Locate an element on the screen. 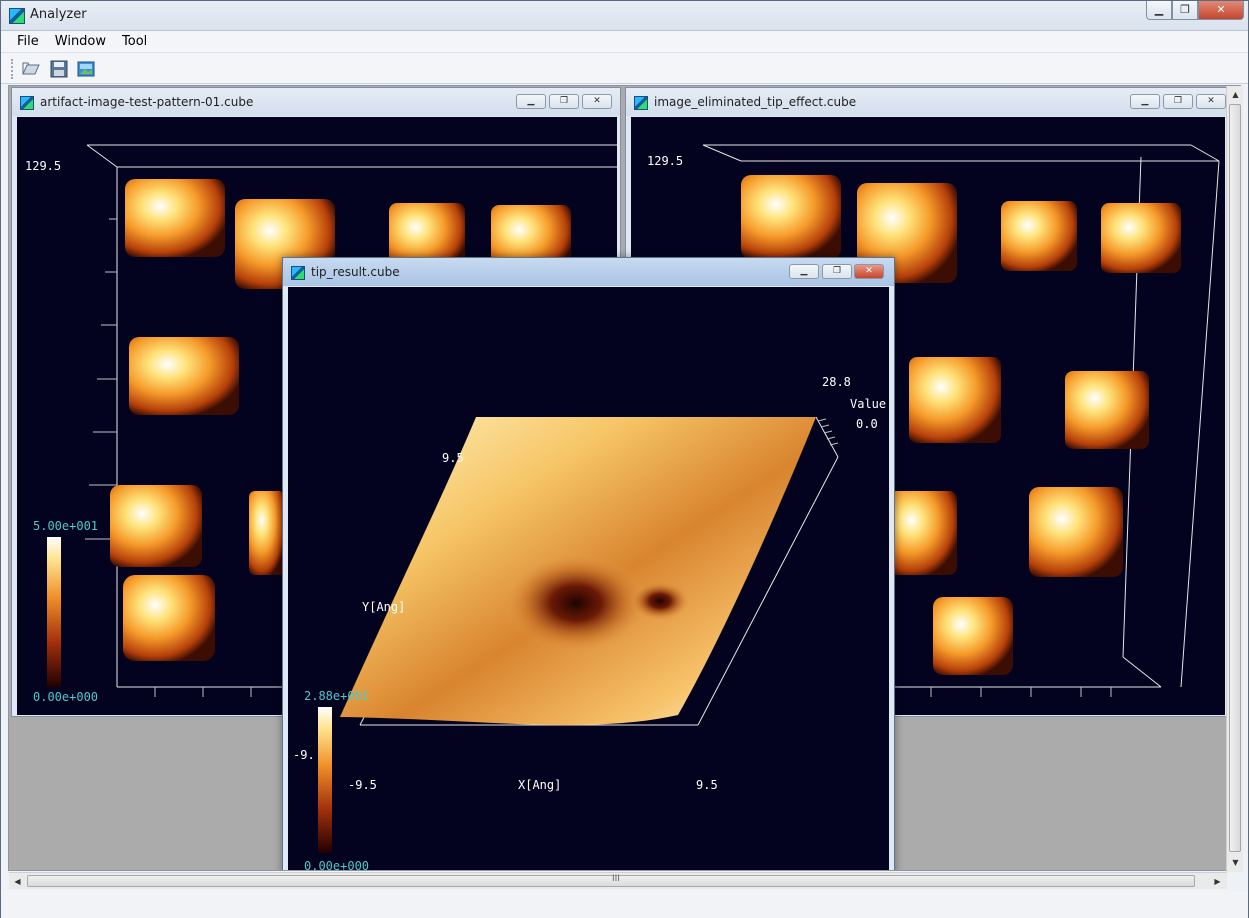  image-export-icon is located at coordinates (86, 69).